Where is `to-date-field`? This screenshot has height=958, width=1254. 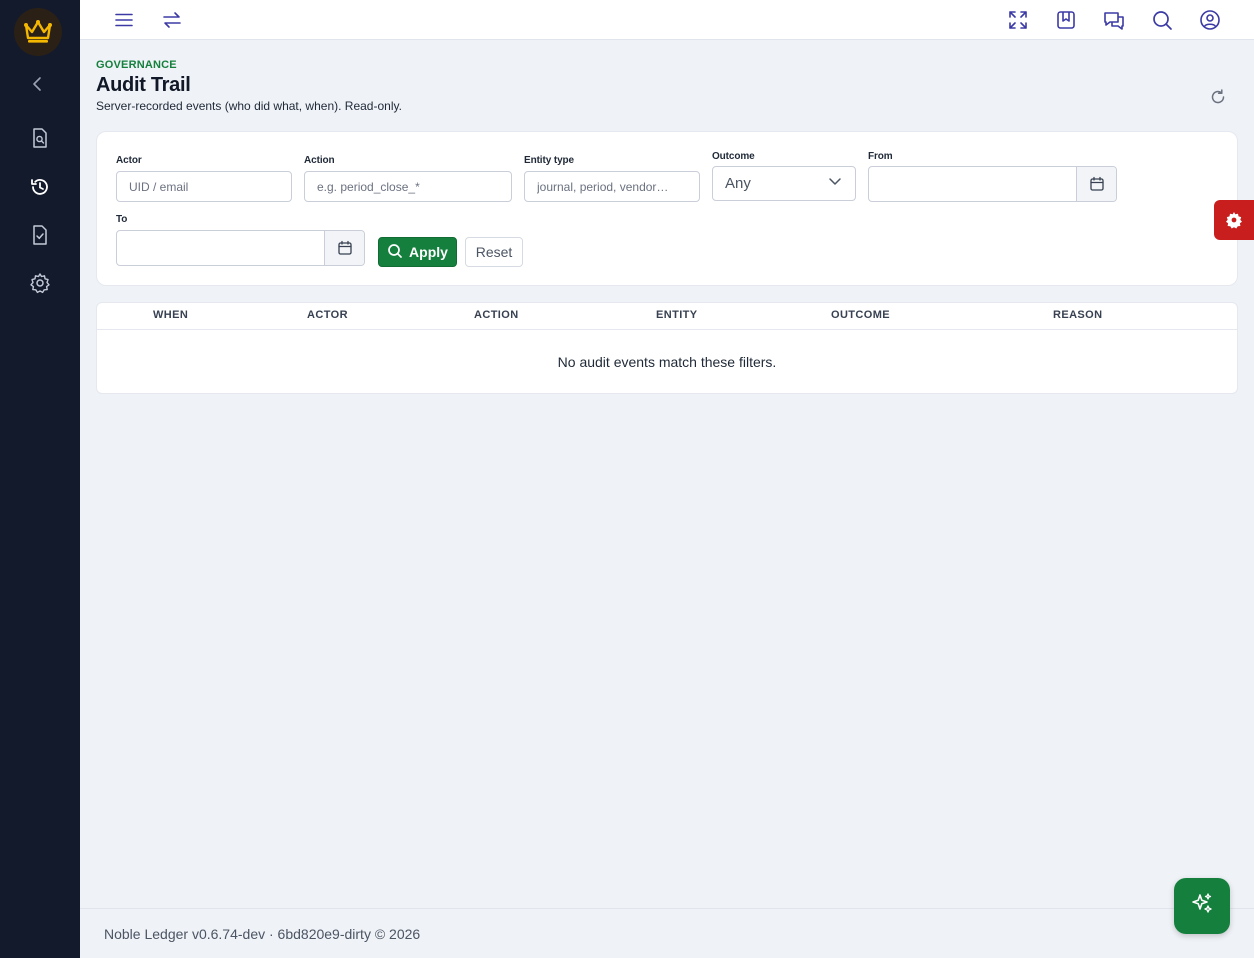 to-date-field is located at coordinates (240, 248).